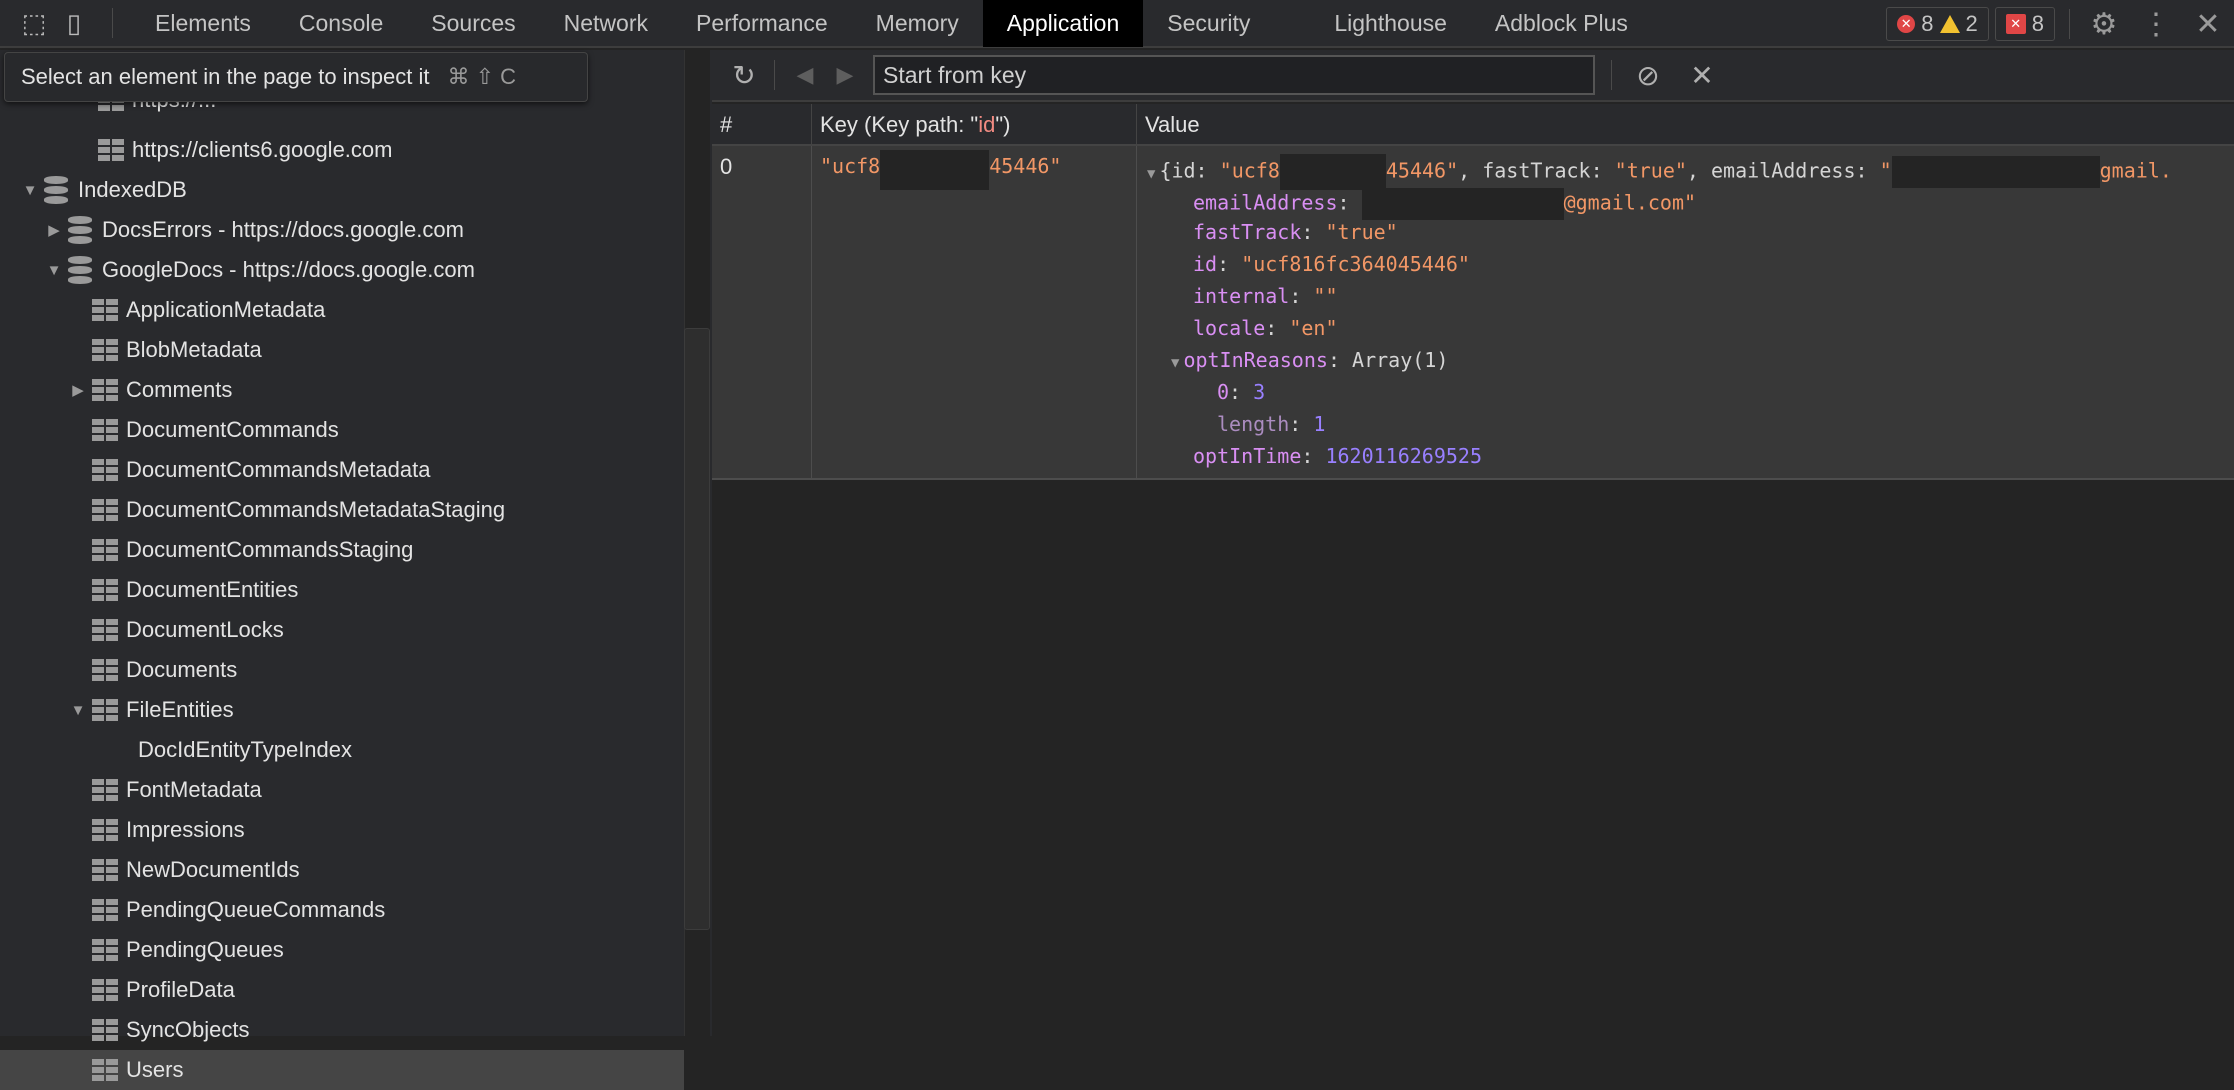  What do you see at coordinates (342, 510) in the screenshot?
I see `object-store-documentcommandsmetadatastaging: DocumentCommandsMetadataStaging` at bounding box center [342, 510].